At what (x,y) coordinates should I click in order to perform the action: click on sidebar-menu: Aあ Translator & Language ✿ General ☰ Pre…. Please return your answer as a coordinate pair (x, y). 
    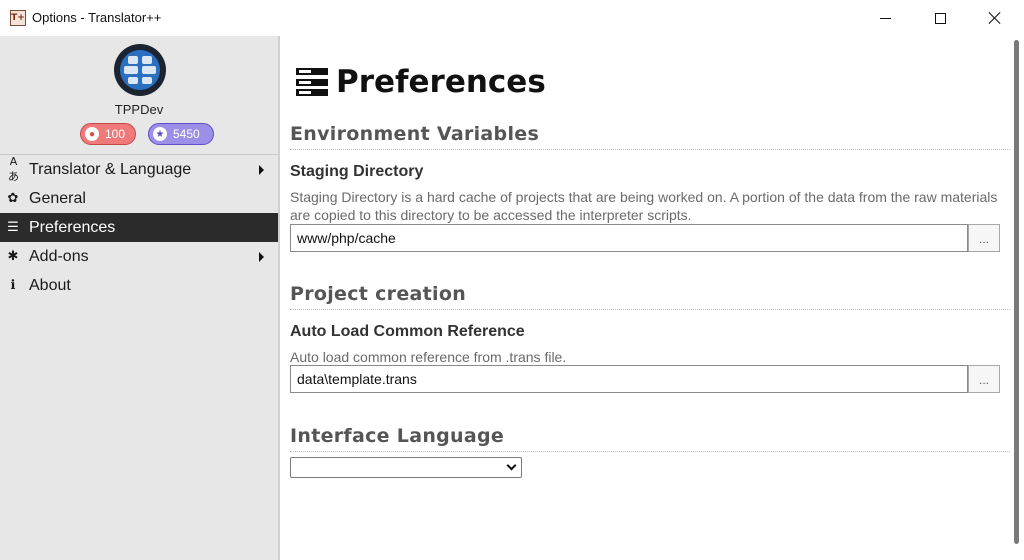
    Looking at the image, I should click on (139, 227).